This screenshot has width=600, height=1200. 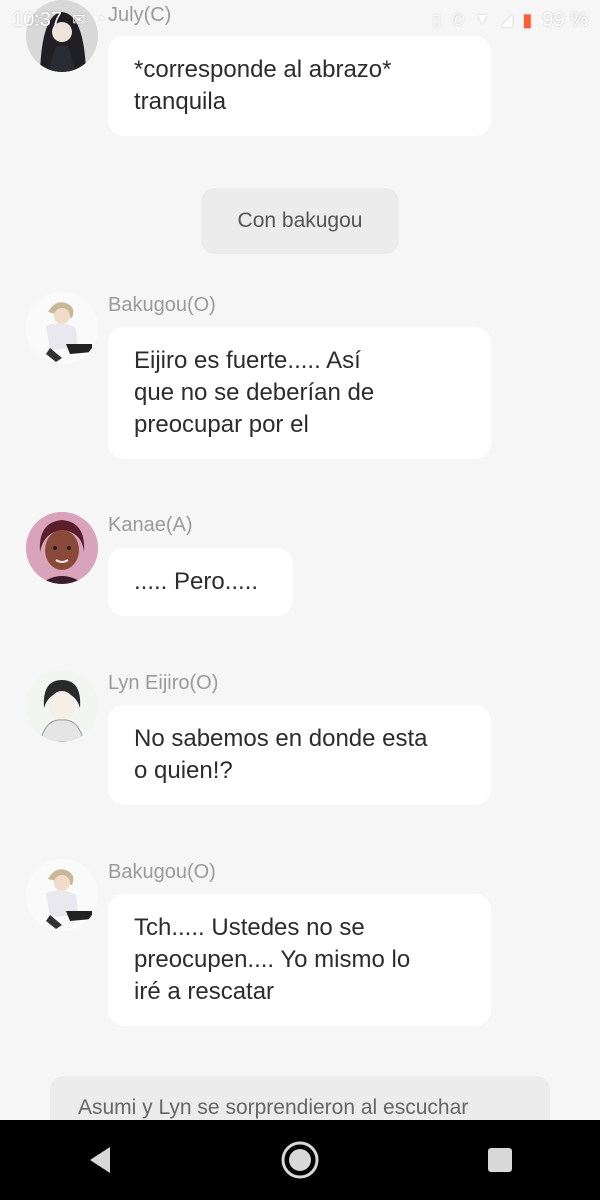 I want to click on navigation-bar, so click(x=300, y=1160).